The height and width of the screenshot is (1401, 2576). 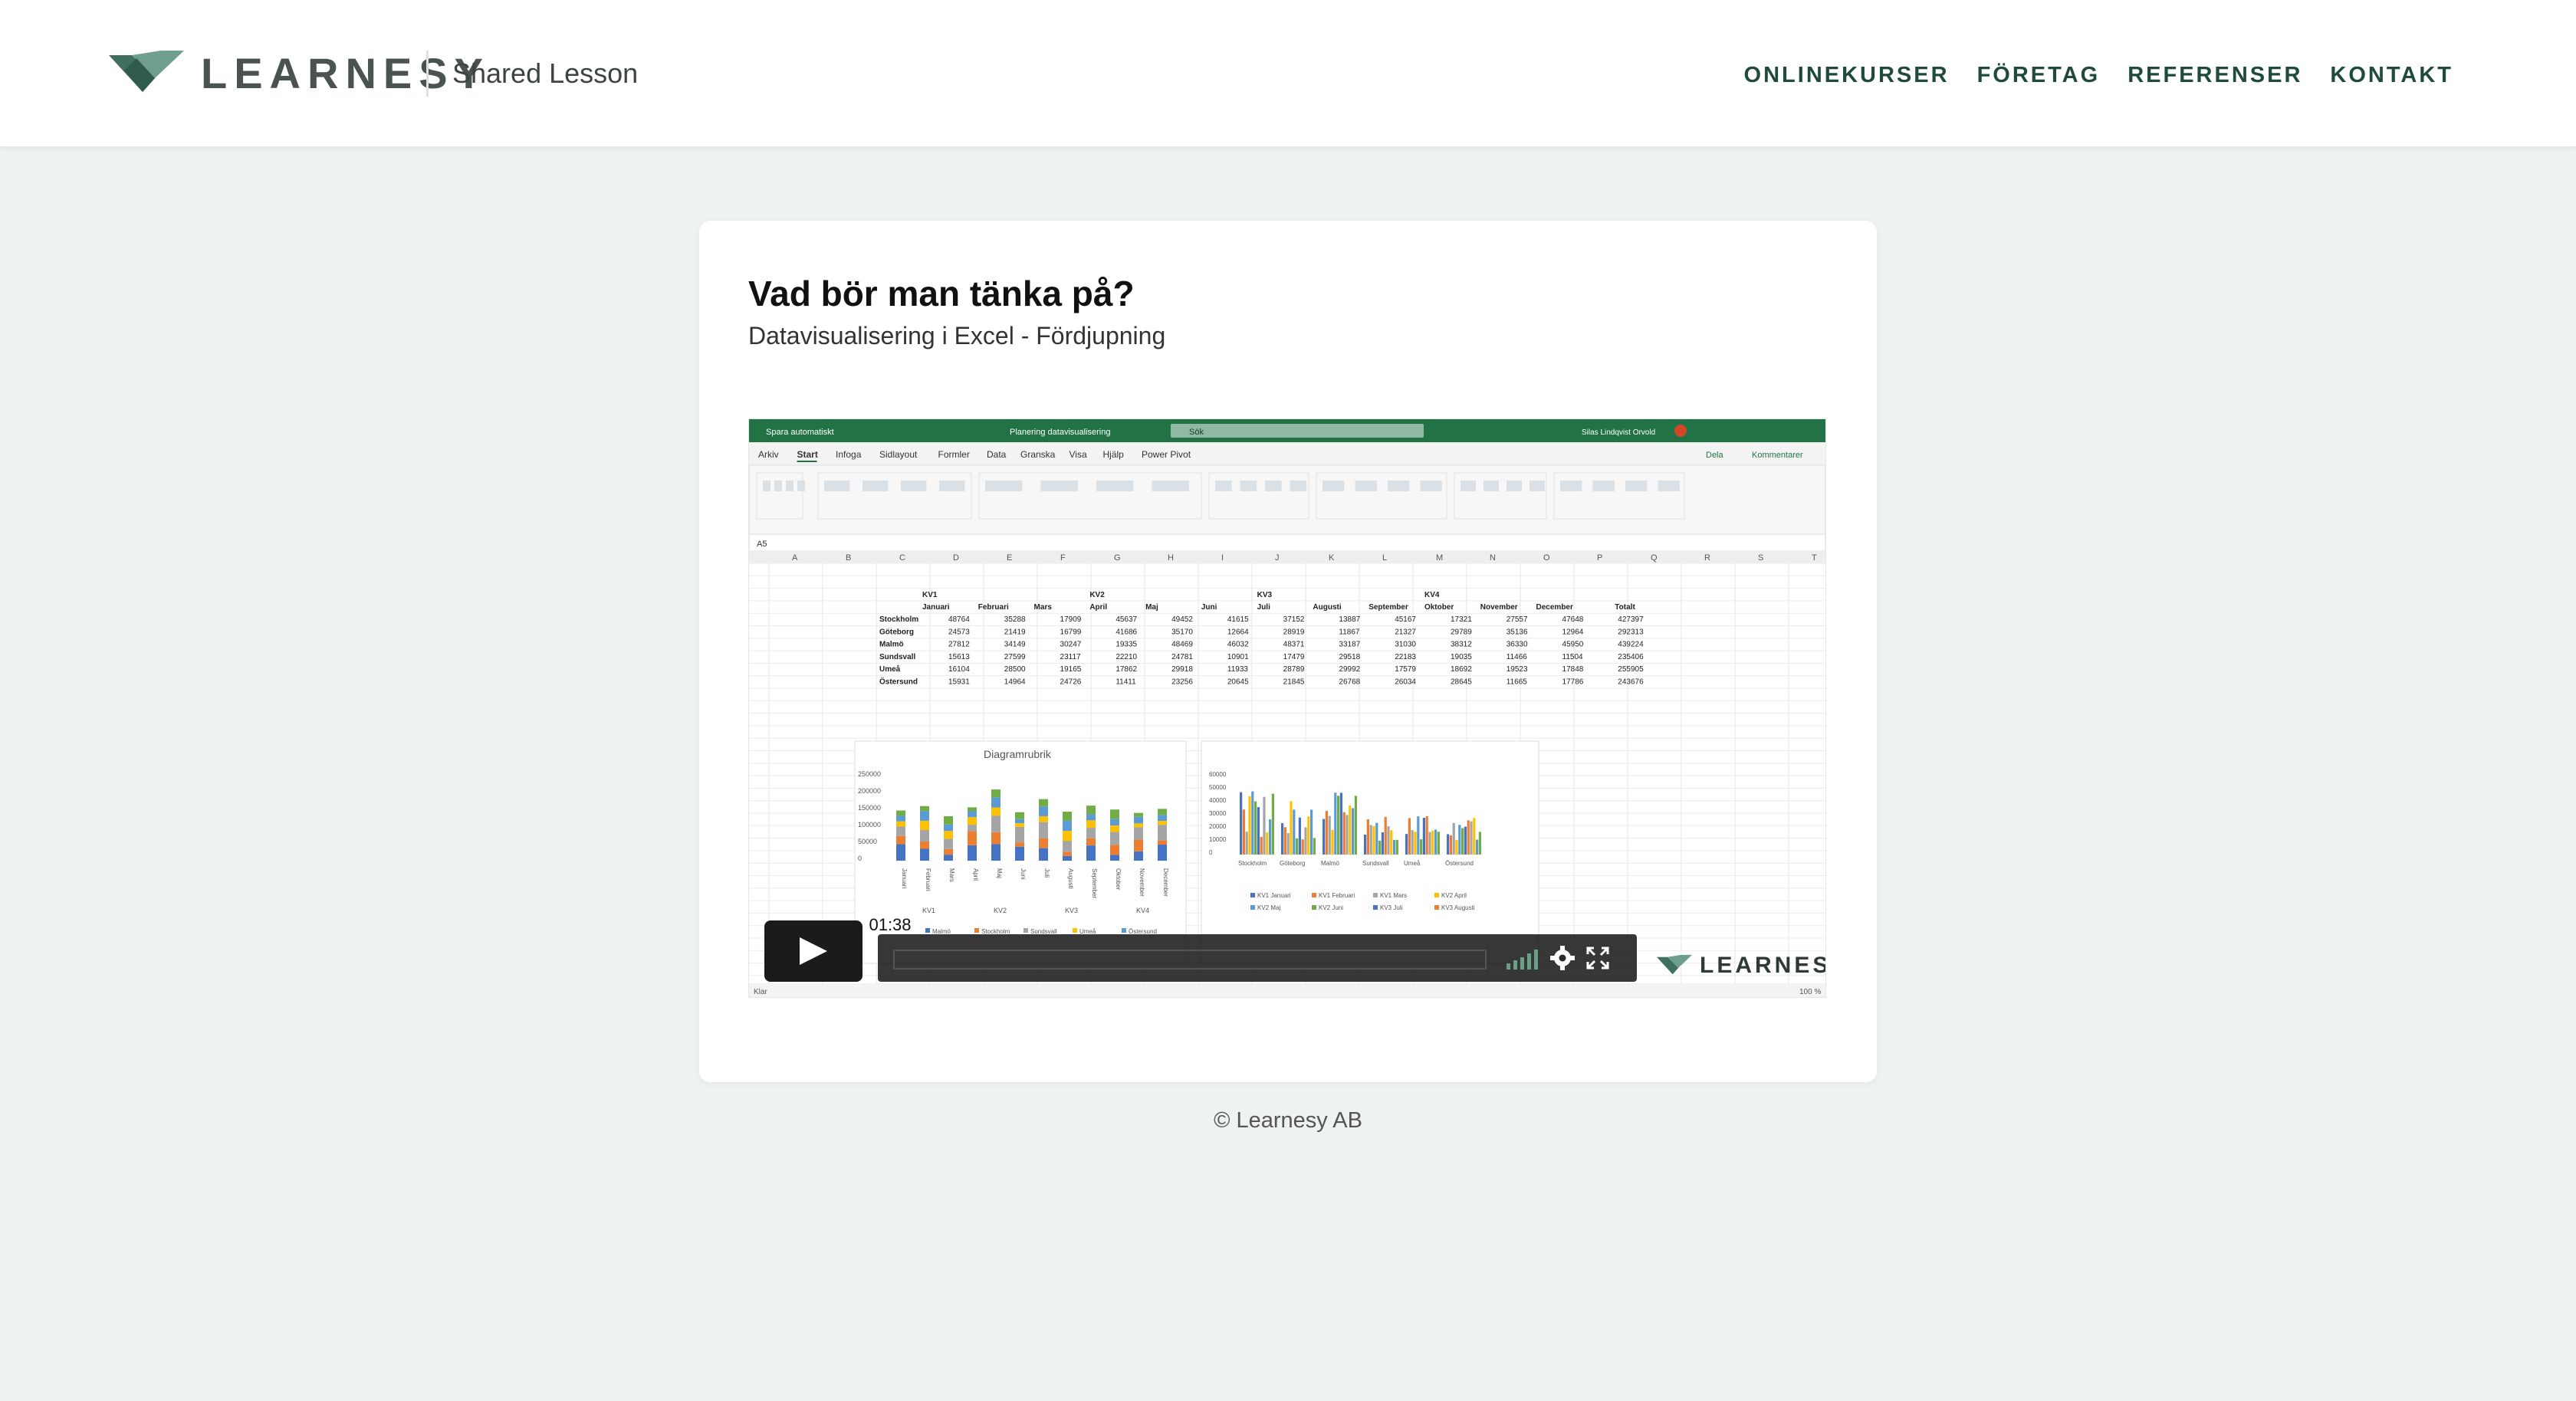 What do you see at coordinates (1406, 669) in the screenshot?
I see `svg-text: 17579` at bounding box center [1406, 669].